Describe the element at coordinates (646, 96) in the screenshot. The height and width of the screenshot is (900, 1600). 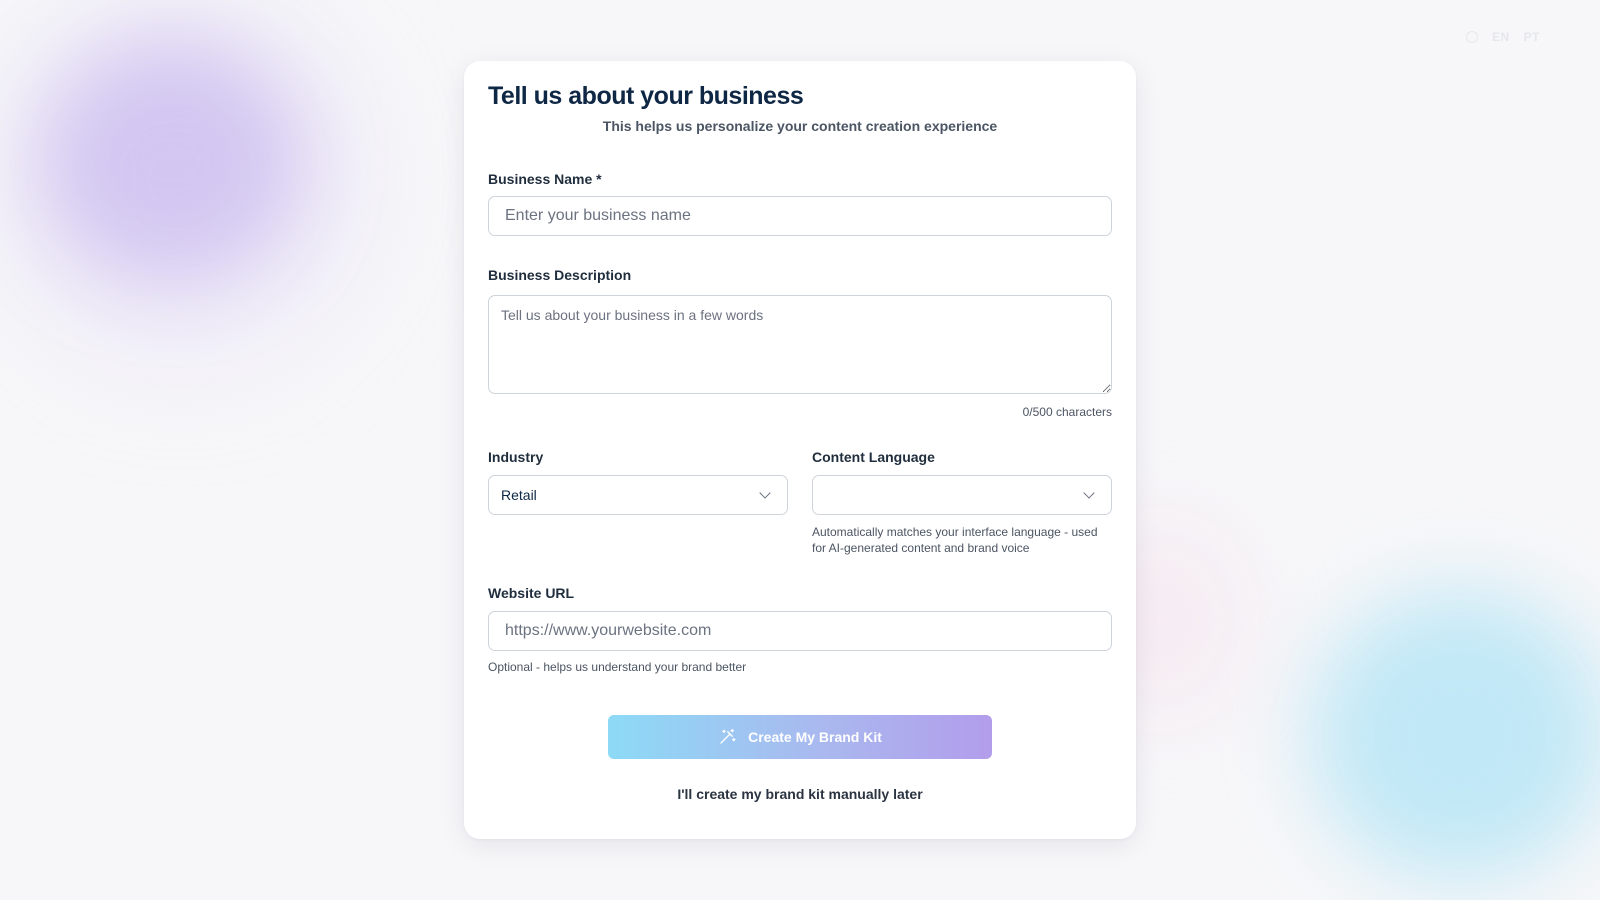
I see `page-title: Tell us about your business` at that location.